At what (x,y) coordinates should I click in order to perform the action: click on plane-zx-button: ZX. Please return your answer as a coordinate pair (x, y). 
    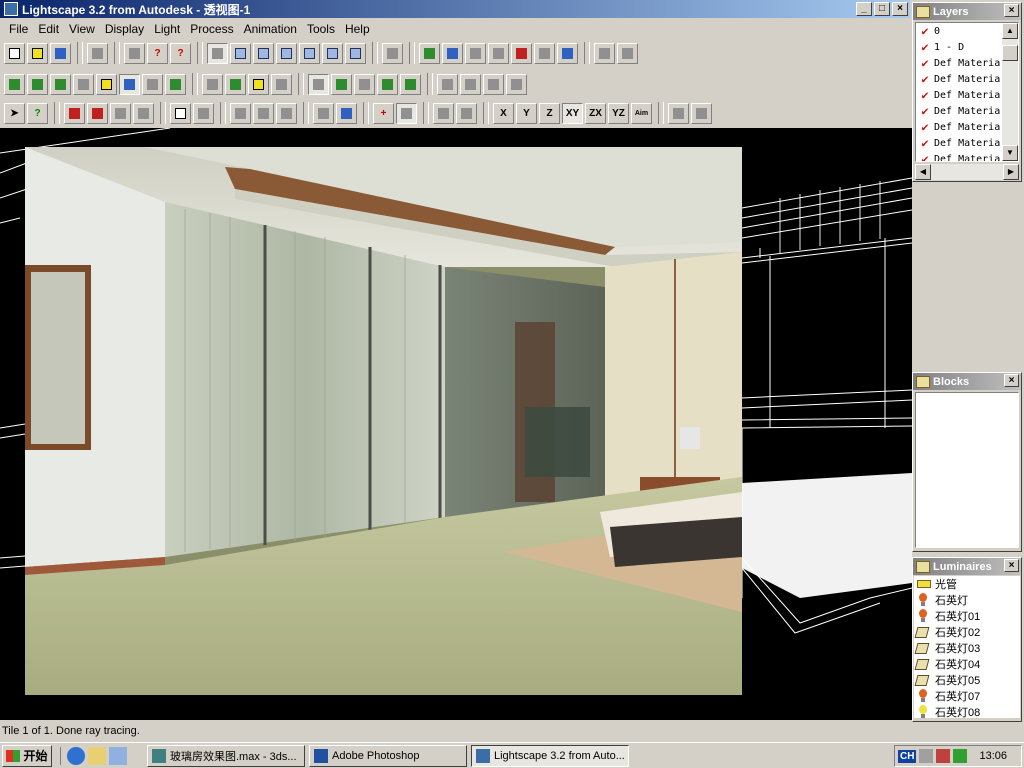
    Looking at the image, I should click on (595, 113).